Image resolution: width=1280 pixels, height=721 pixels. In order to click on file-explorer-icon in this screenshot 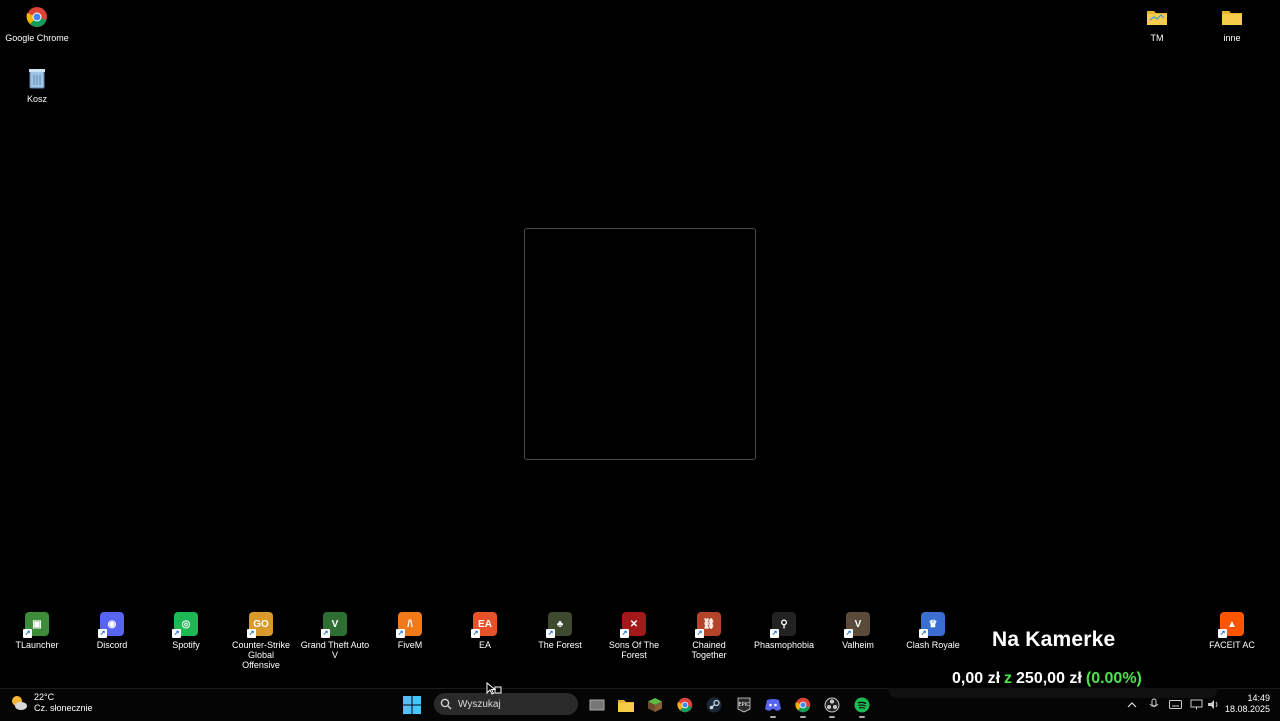, I will do `click(626, 705)`.